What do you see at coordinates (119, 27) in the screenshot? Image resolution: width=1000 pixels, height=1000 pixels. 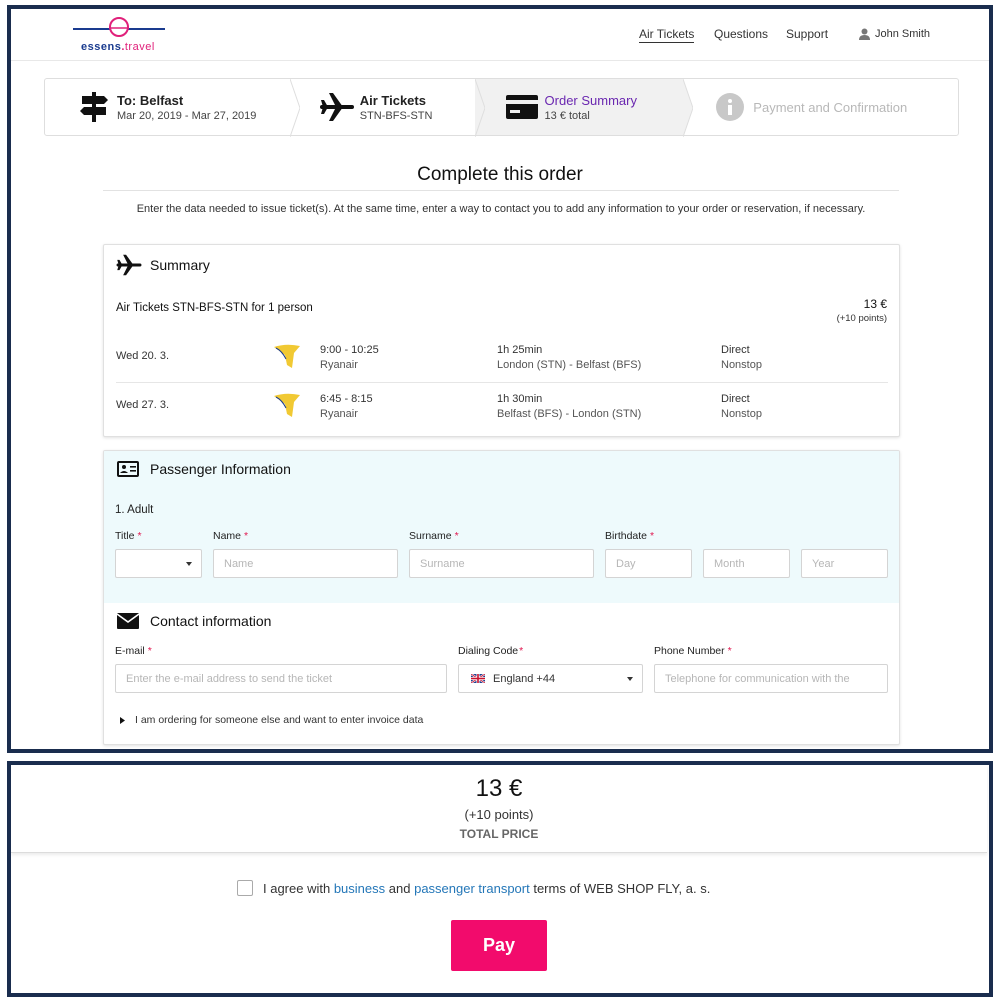 I see `logo-plane-icon` at bounding box center [119, 27].